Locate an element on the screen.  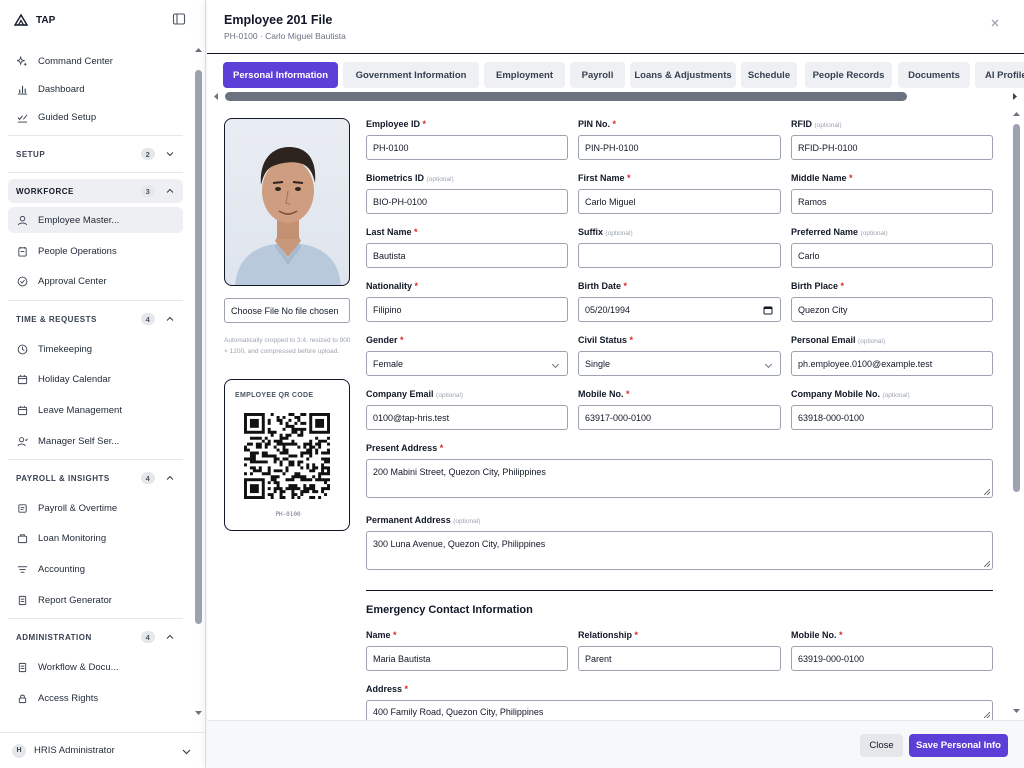
sidebar-item-timekeeping: Timekeeping is located at coordinates (95, 349).